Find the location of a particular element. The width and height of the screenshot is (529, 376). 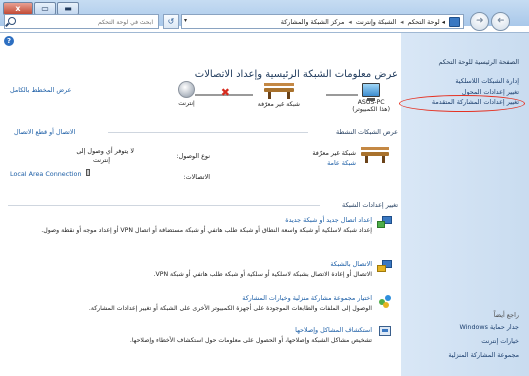

change-settings-heading: تغيير إعدادات الشبكة is located at coordinates (370, 205).